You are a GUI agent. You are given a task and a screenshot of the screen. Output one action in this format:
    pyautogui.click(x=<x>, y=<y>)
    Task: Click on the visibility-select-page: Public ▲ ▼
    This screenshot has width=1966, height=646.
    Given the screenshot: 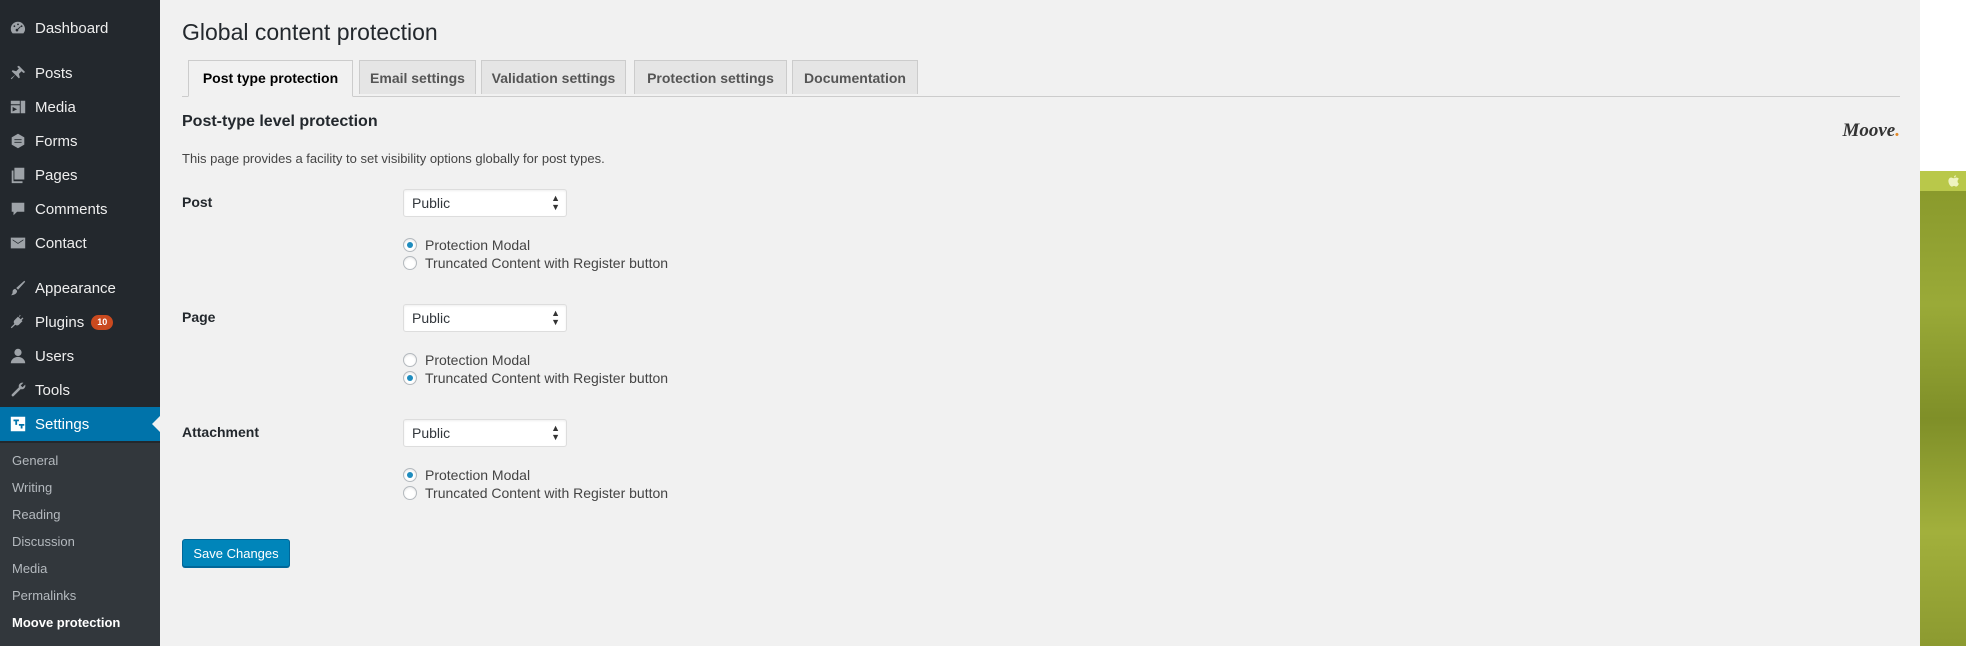 What is the action you would take?
    pyautogui.click(x=485, y=318)
    